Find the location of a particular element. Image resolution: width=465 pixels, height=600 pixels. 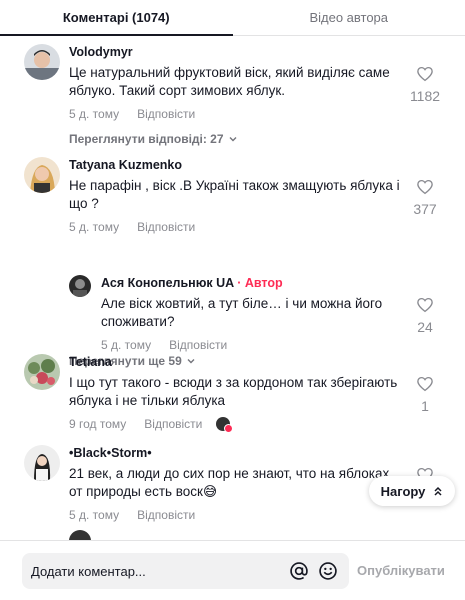

view-replies-button: Переглянути відповіді: 27 is located at coordinates (234, 139).